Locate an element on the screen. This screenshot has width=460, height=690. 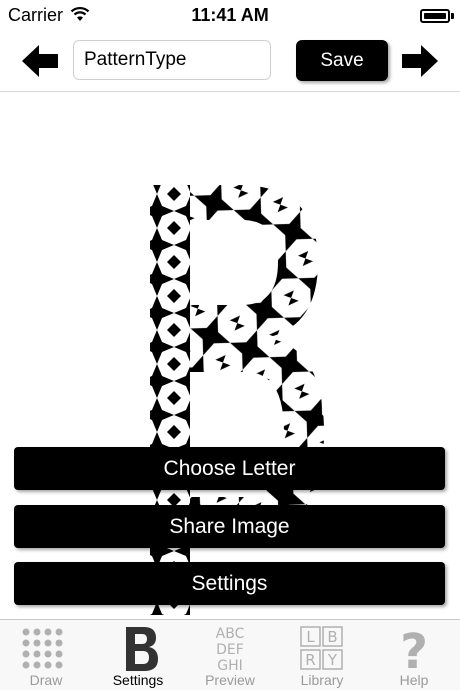
battery-icon is located at coordinates (435, 16).